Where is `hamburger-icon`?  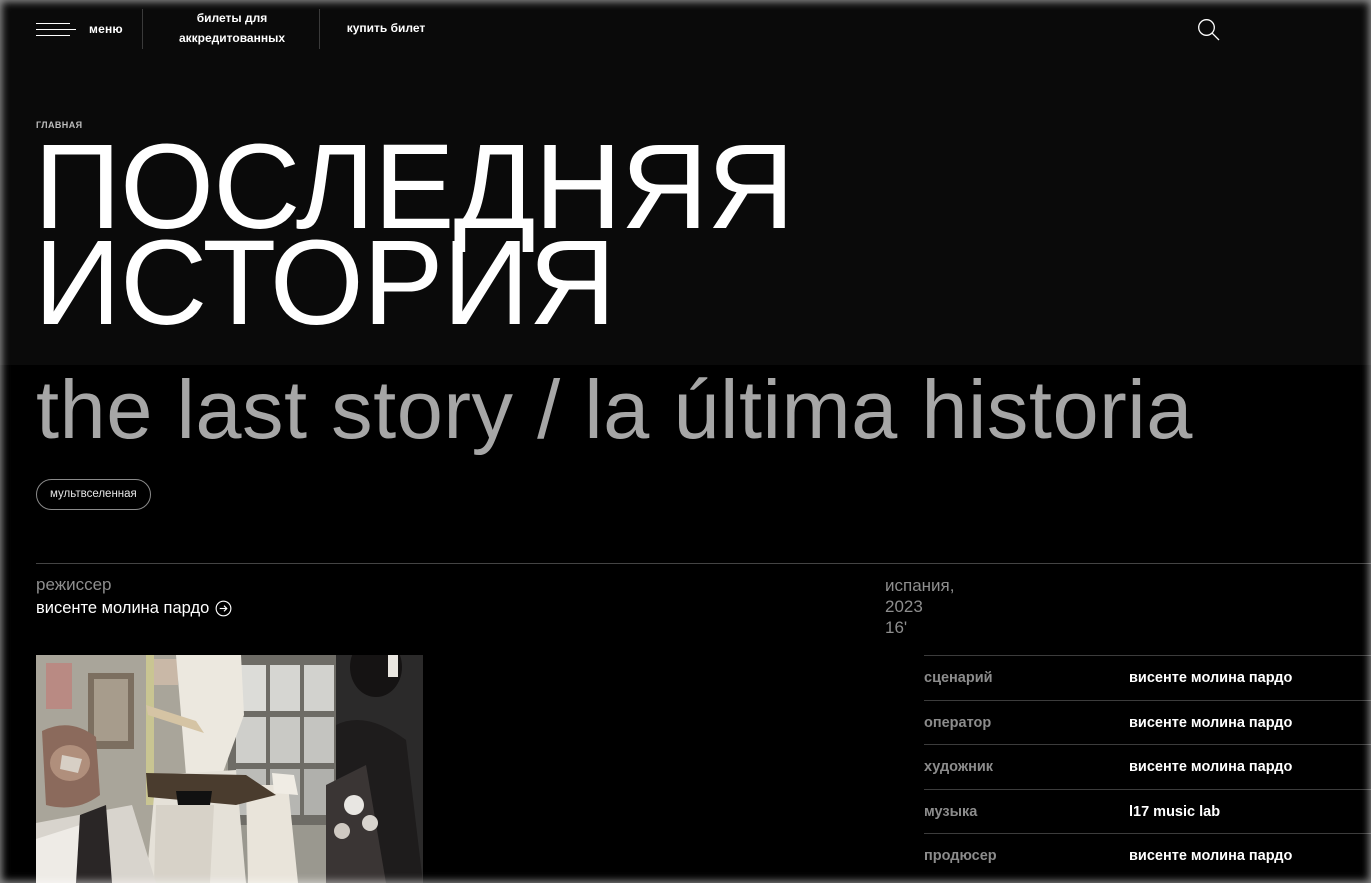
hamburger-icon is located at coordinates (56, 29).